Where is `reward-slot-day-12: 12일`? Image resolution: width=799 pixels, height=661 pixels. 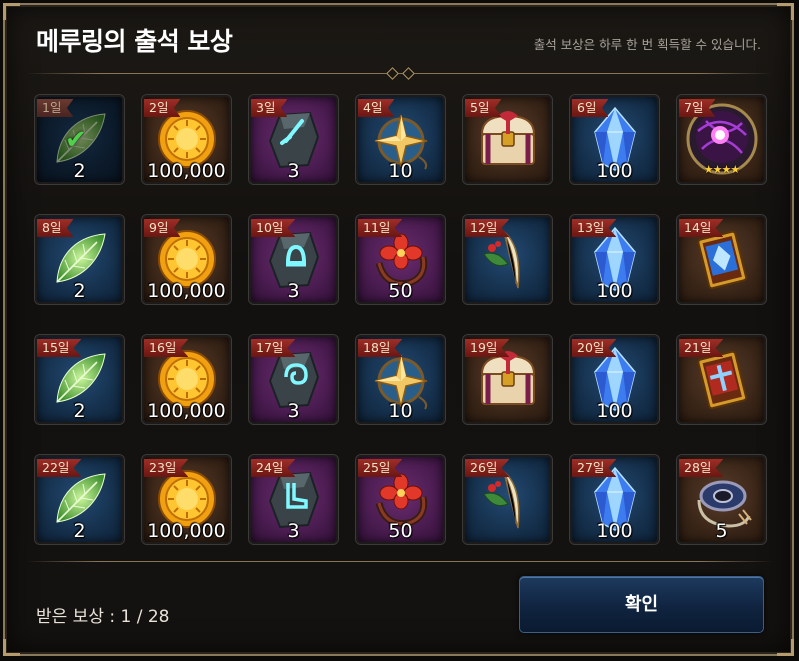 reward-slot-day-12: 12일 is located at coordinates (507, 259).